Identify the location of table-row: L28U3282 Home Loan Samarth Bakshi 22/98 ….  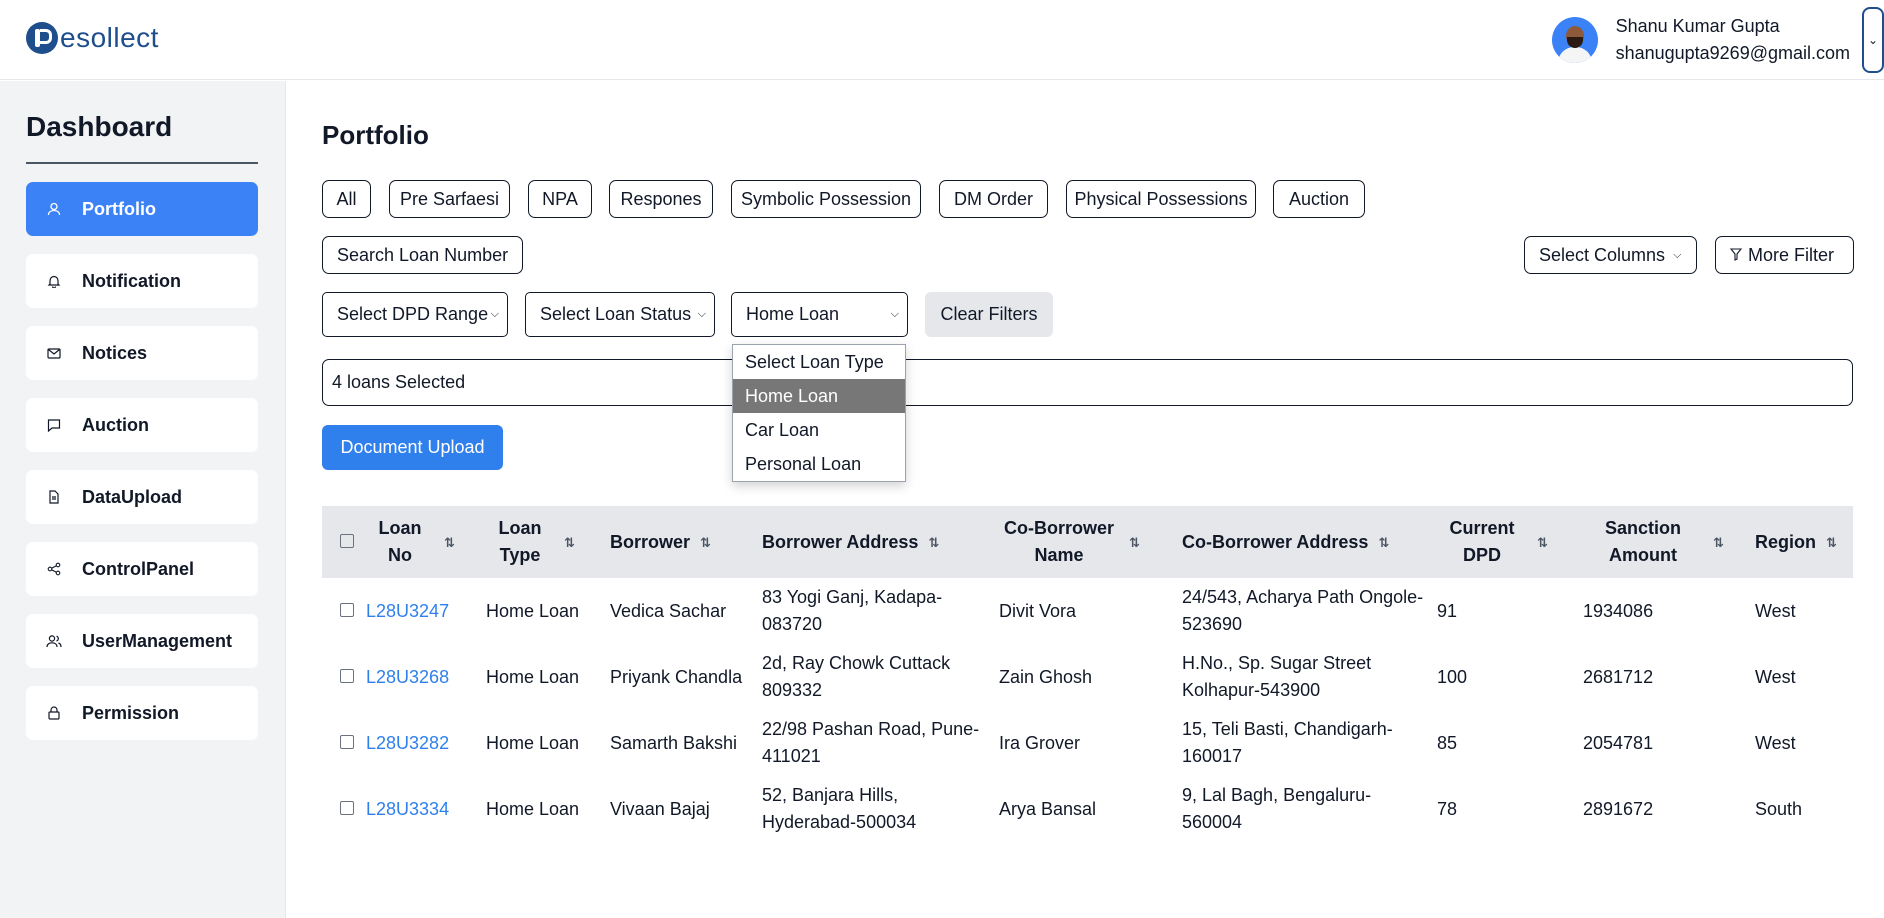
(1087, 743).